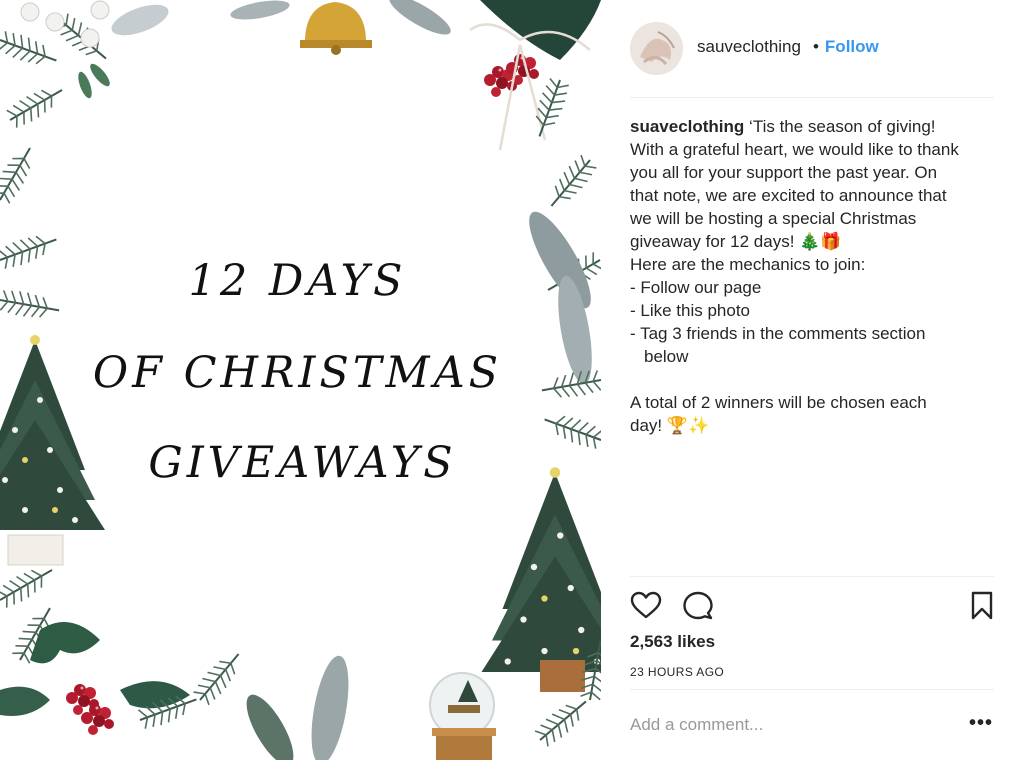 The image size is (1024, 760). Describe the element at coordinates (677, 672) in the screenshot. I see `post-timestamp: 23 HOURS AGO` at that location.